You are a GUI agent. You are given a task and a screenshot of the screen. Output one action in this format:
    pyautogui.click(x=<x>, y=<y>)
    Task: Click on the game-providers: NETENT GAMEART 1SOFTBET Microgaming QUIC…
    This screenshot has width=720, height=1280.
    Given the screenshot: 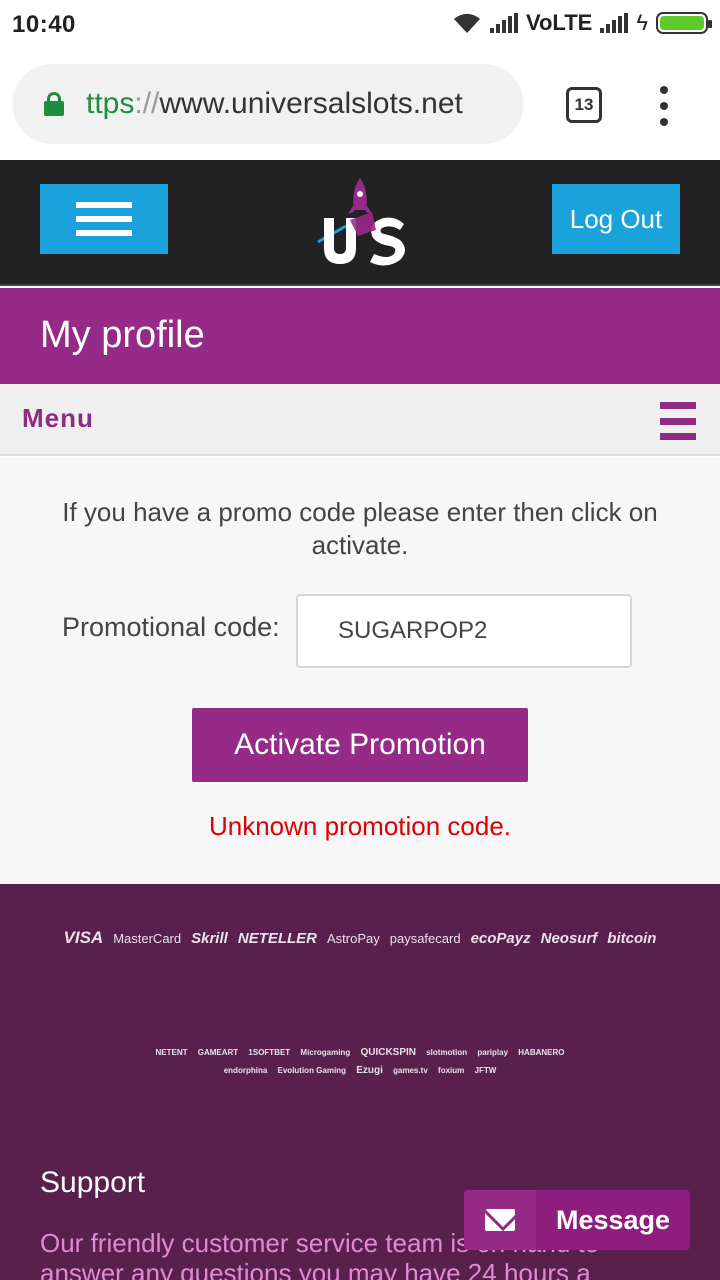 What is the action you would take?
    pyautogui.click(x=360, y=1062)
    